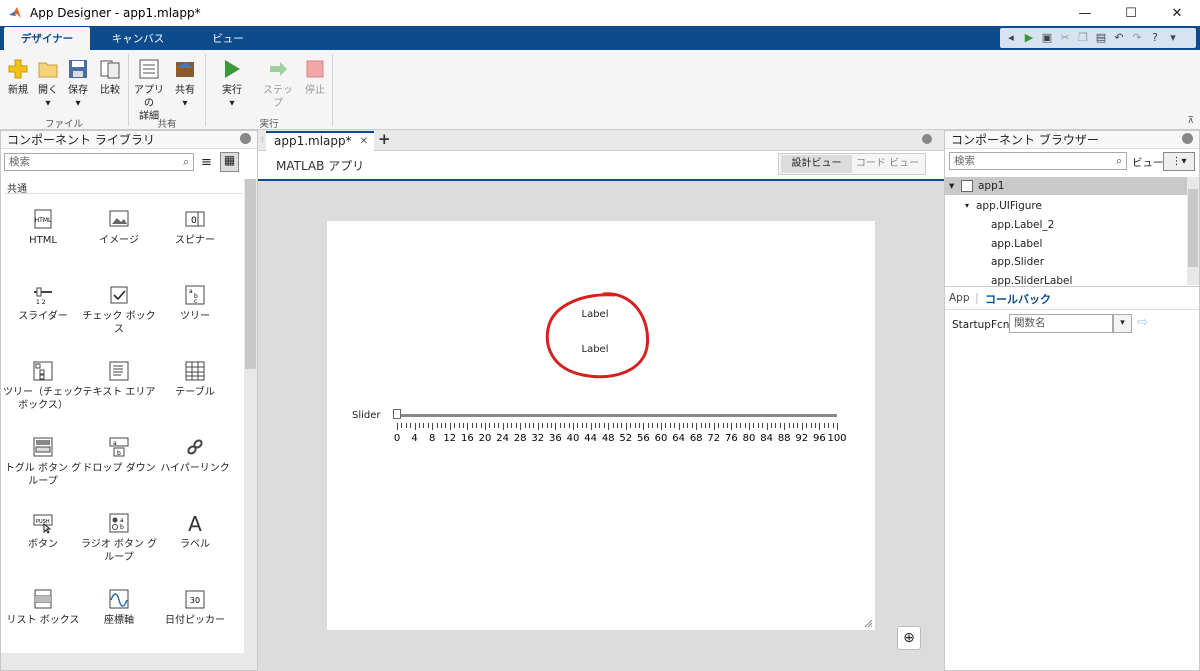 This screenshot has width=1200, height=671. Describe the element at coordinates (414, 438) in the screenshot. I see `slider-tick-label: 4` at that location.